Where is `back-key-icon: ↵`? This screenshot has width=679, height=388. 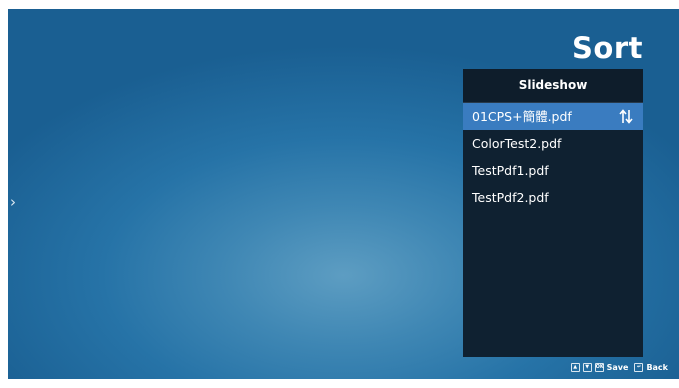
back-key-icon: ↵ is located at coordinates (639, 367).